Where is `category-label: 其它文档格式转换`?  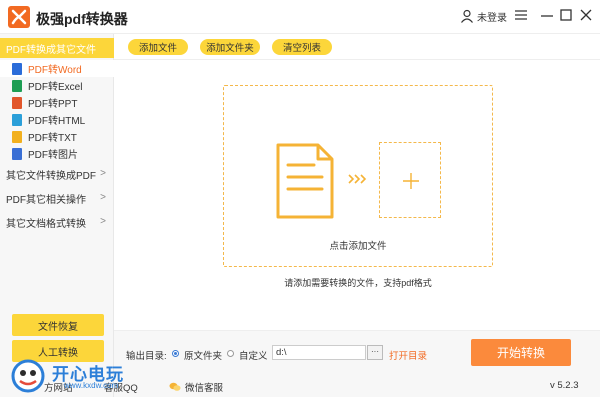
category-label: 其它文档格式转换 is located at coordinates (46, 224).